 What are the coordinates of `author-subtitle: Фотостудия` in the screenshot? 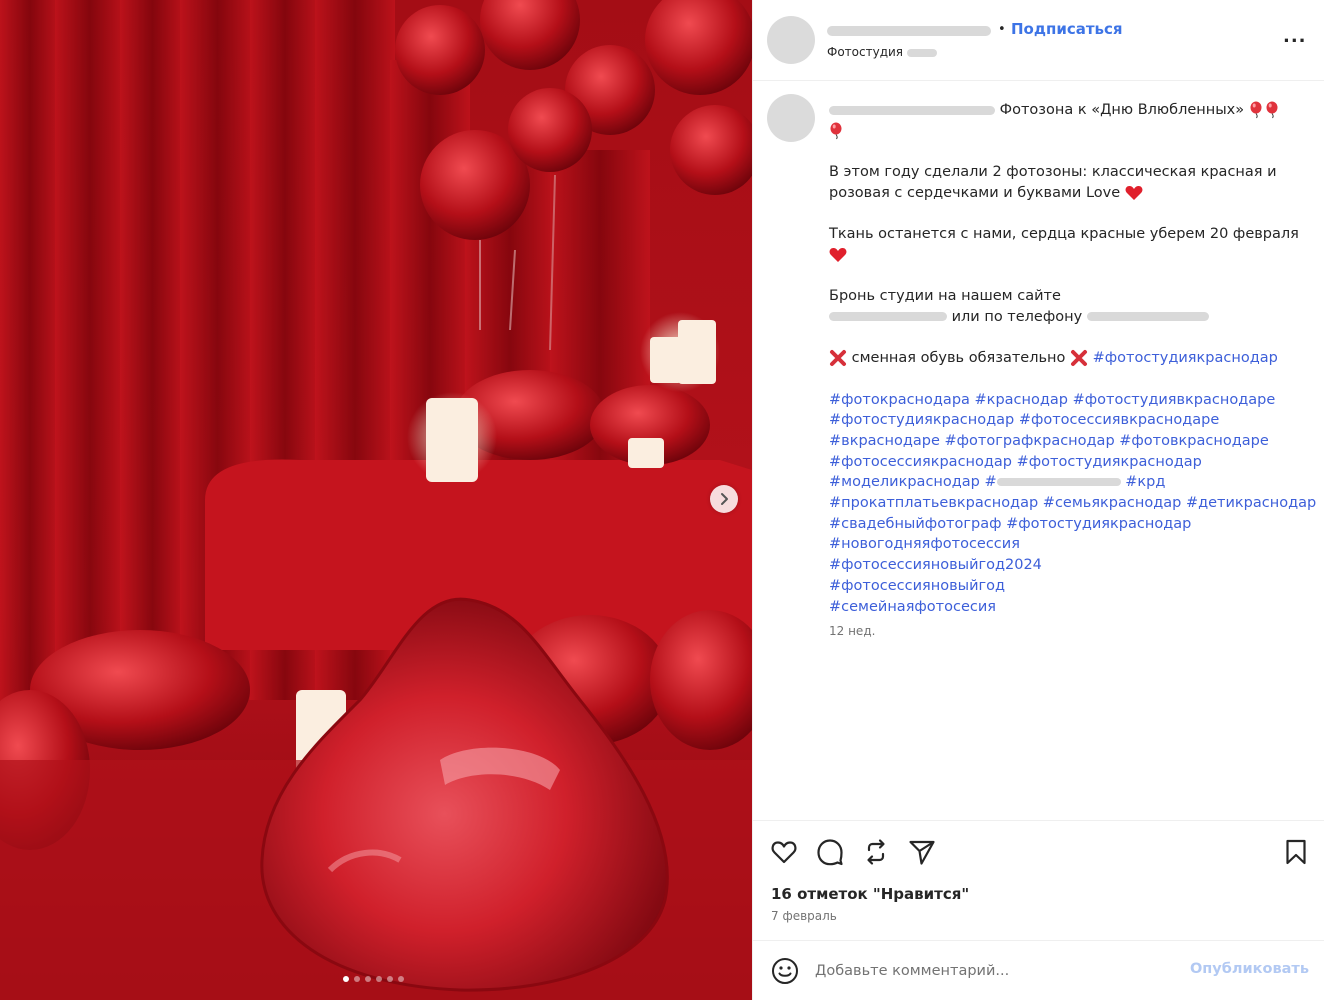 It's located at (882, 52).